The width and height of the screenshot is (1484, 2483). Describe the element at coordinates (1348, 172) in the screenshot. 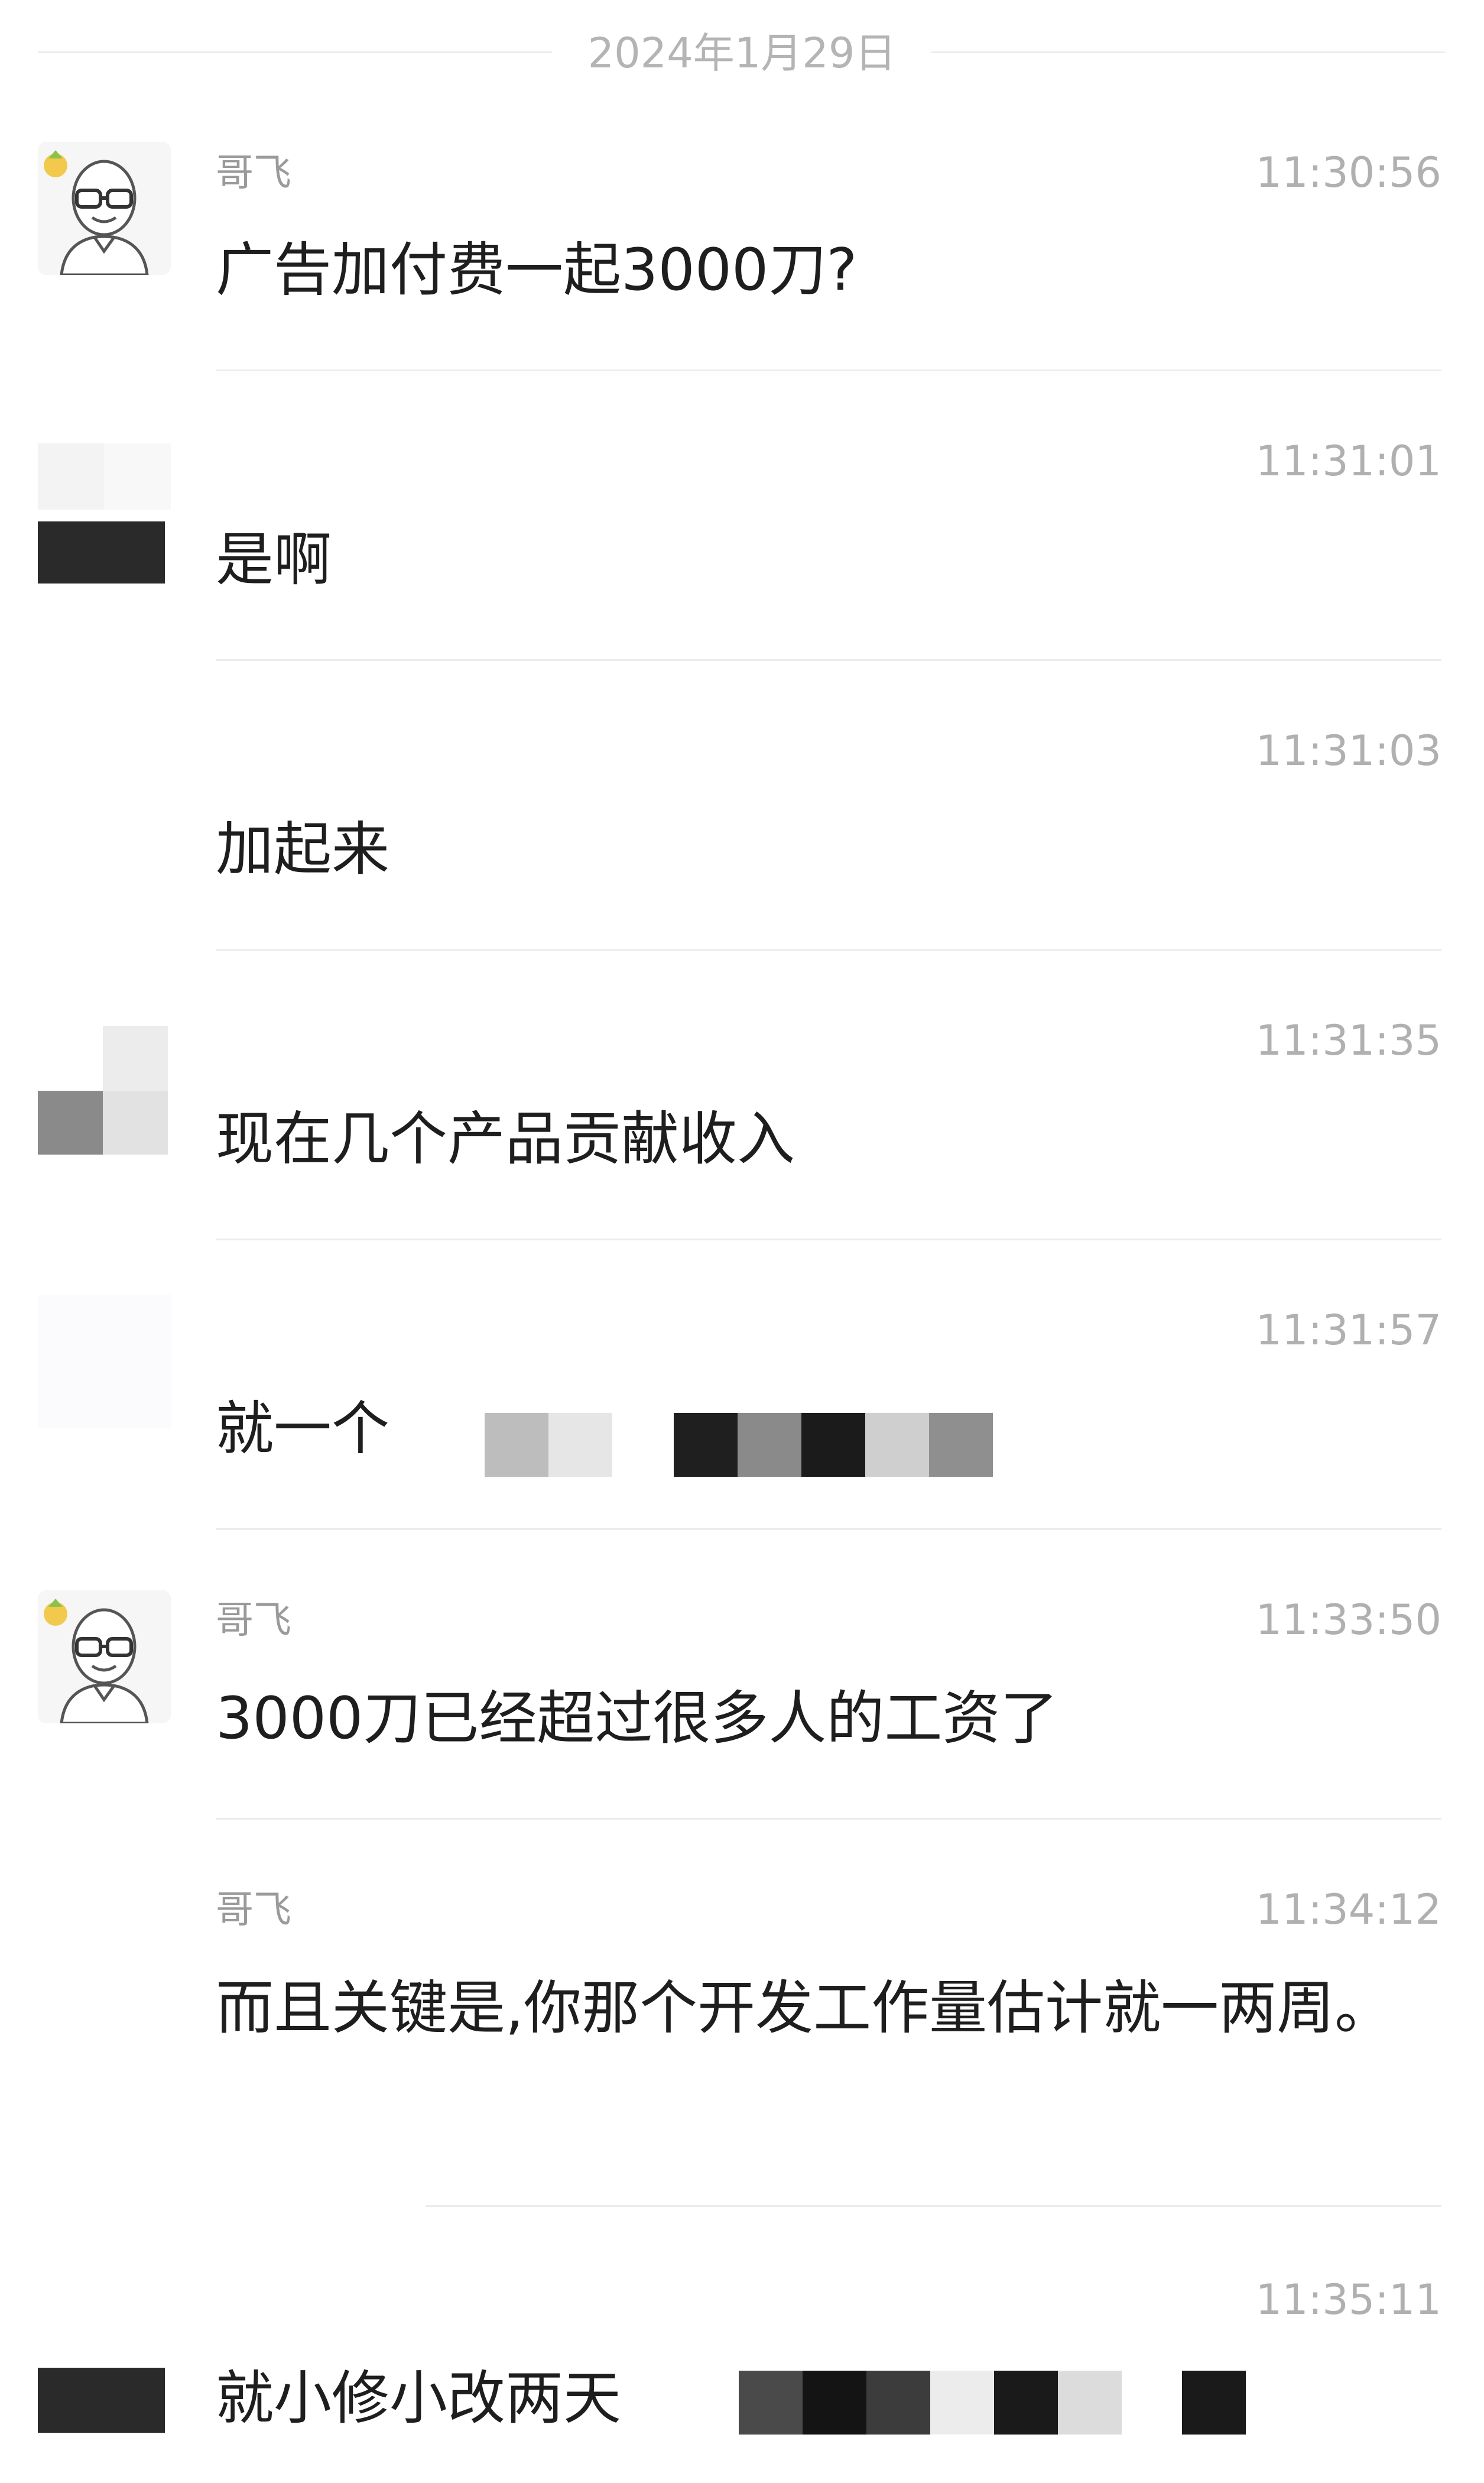

I see `message-time: 11:30:56` at that location.